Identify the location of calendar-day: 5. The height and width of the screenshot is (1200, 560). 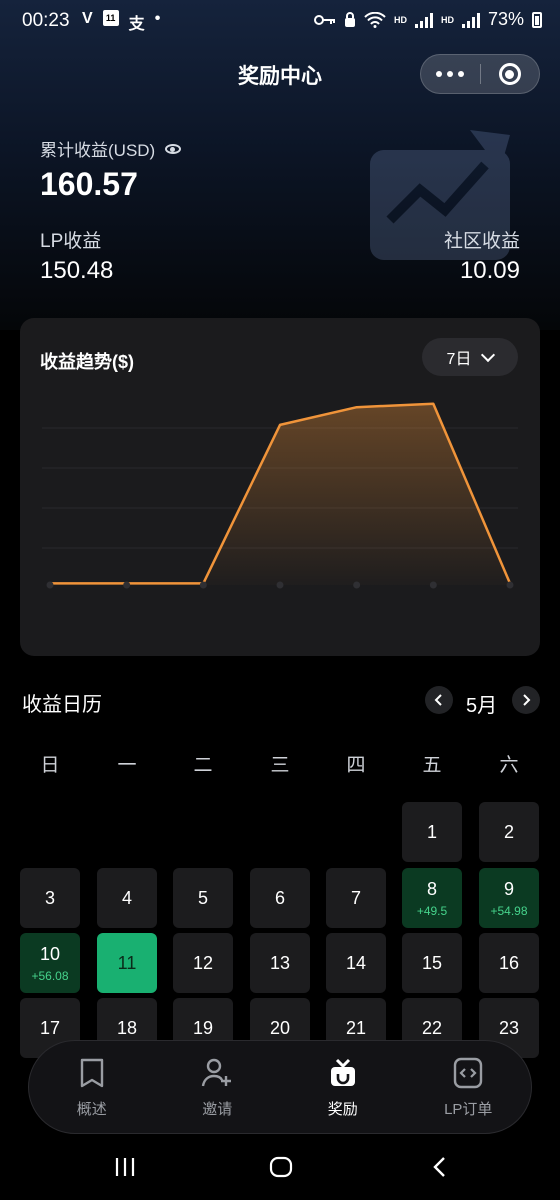
(203, 898).